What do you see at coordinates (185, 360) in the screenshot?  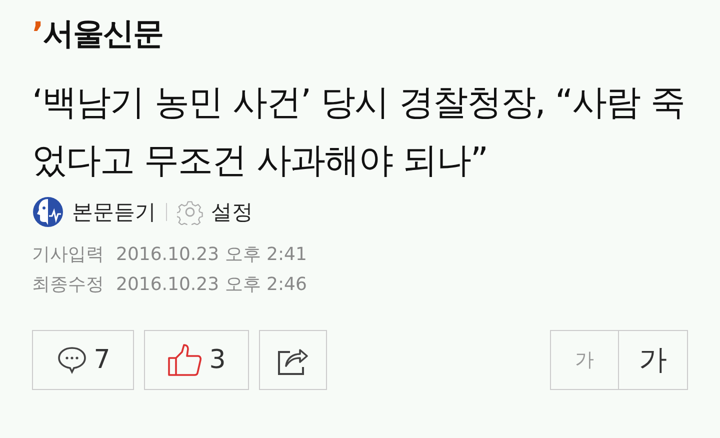 I see `thumbs-up-icon` at bounding box center [185, 360].